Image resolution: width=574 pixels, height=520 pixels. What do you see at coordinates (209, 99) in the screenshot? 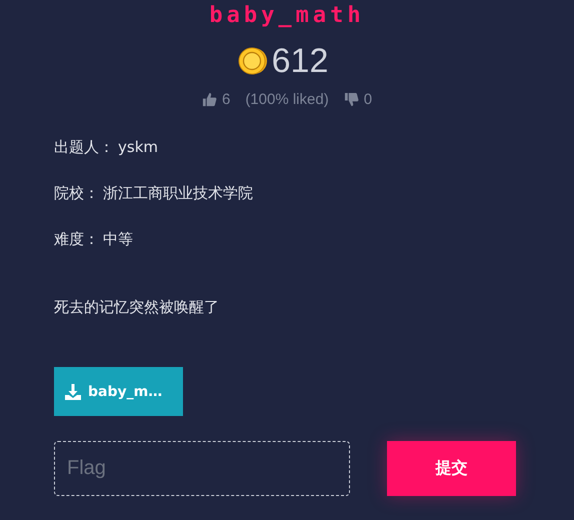
I see `thumbs-up-icon` at bounding box center [209, 99].